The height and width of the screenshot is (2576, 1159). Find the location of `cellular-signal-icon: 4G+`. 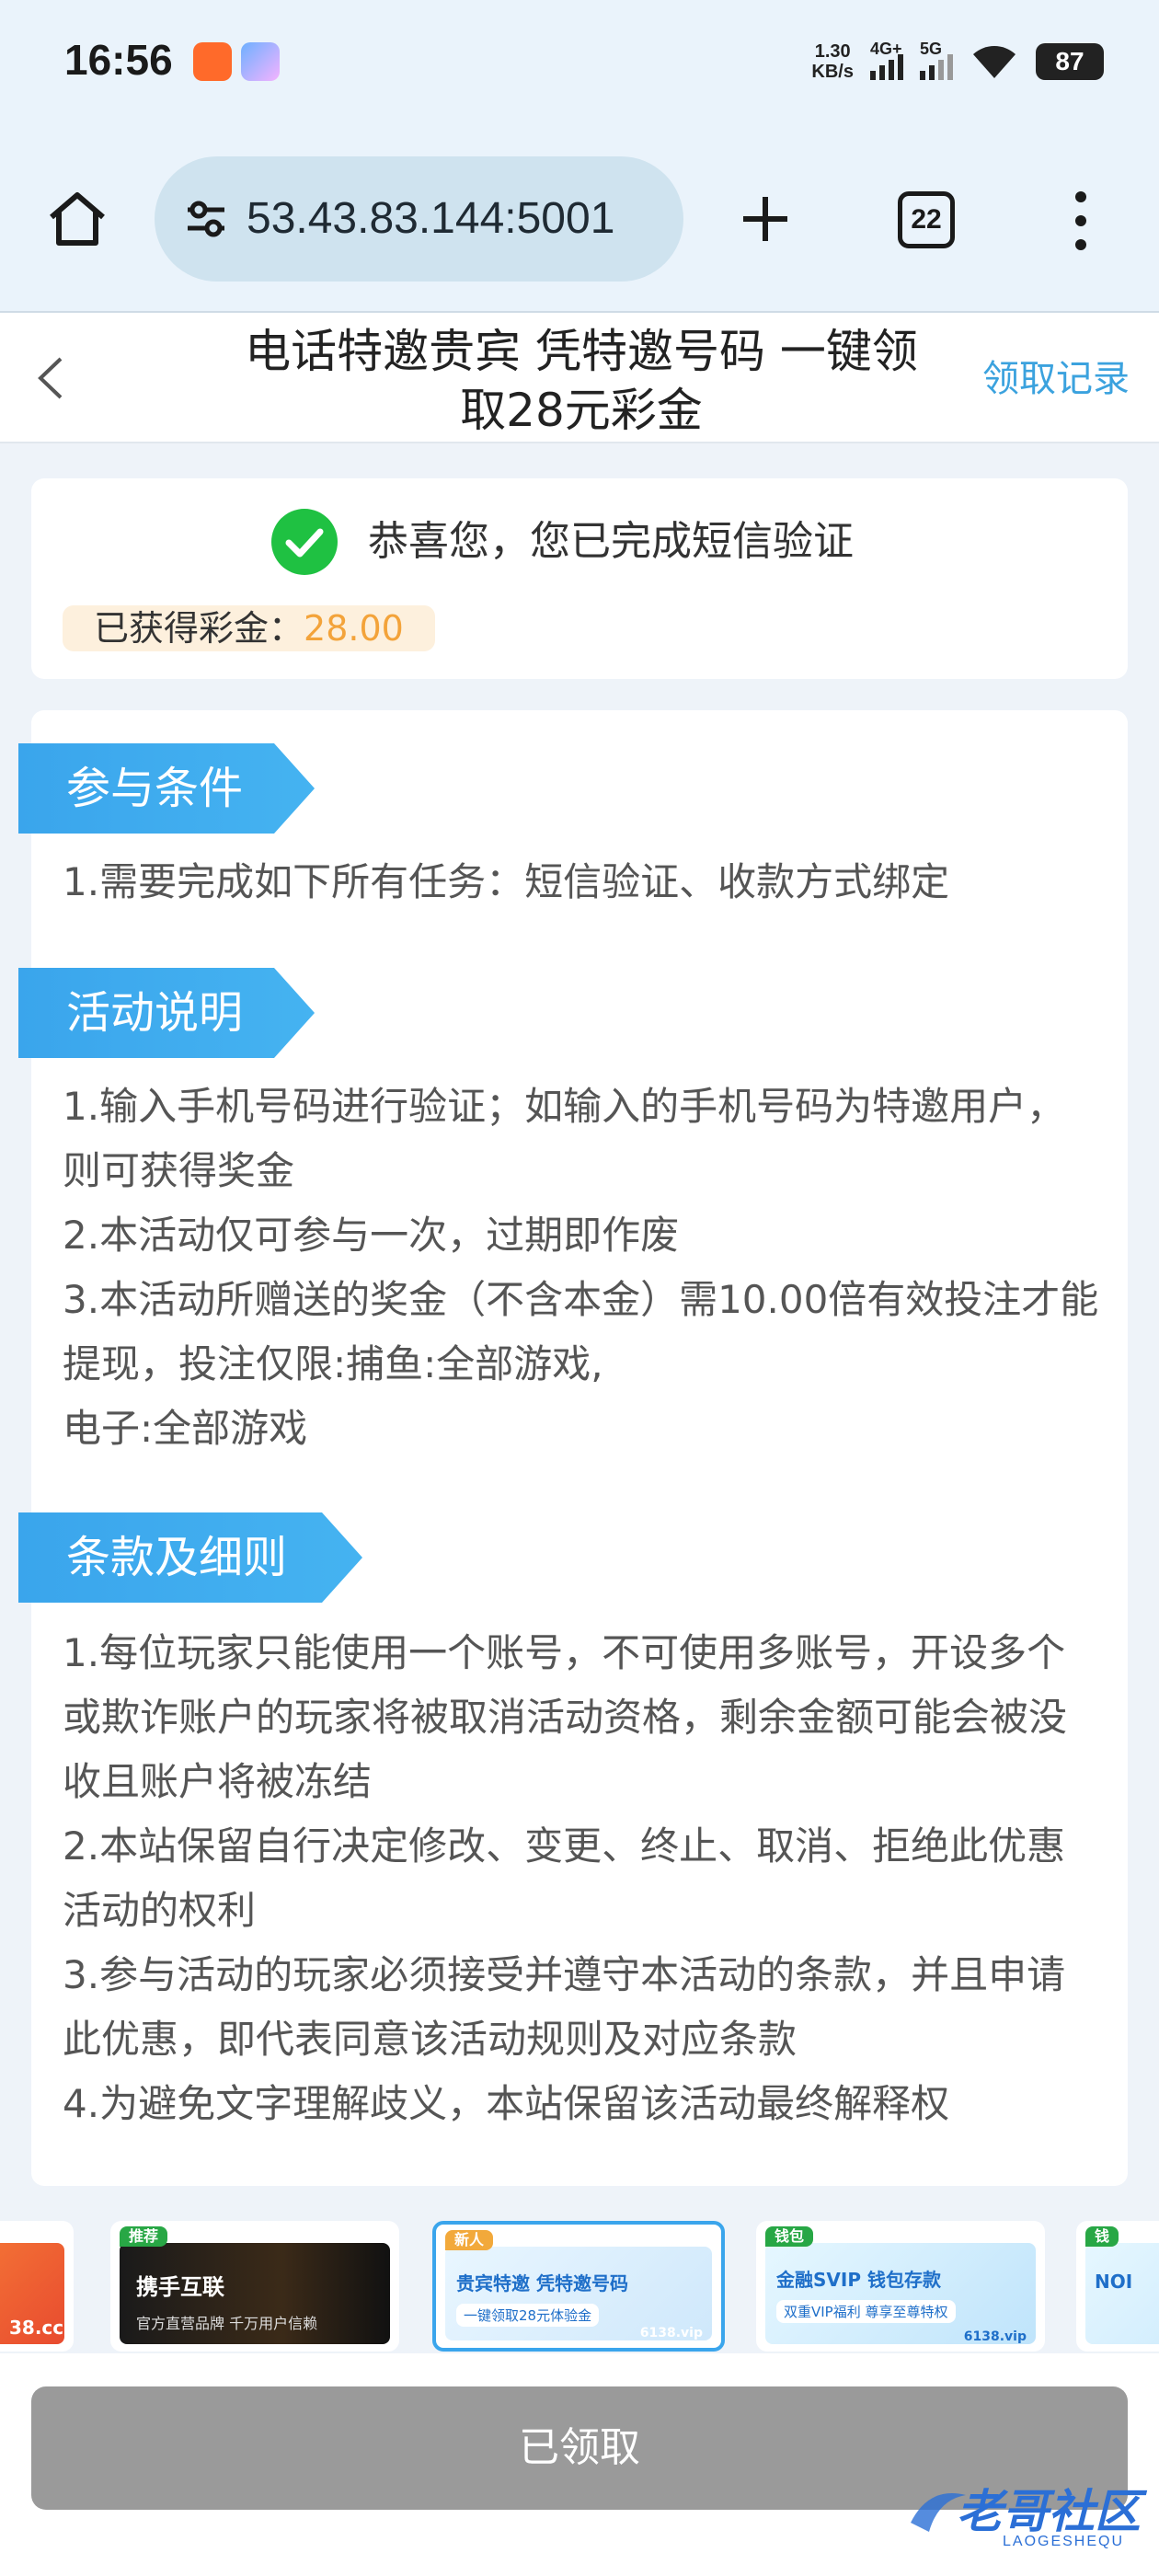

cellular-signal-icon: 4G+ is located at coordinates (886, 60).